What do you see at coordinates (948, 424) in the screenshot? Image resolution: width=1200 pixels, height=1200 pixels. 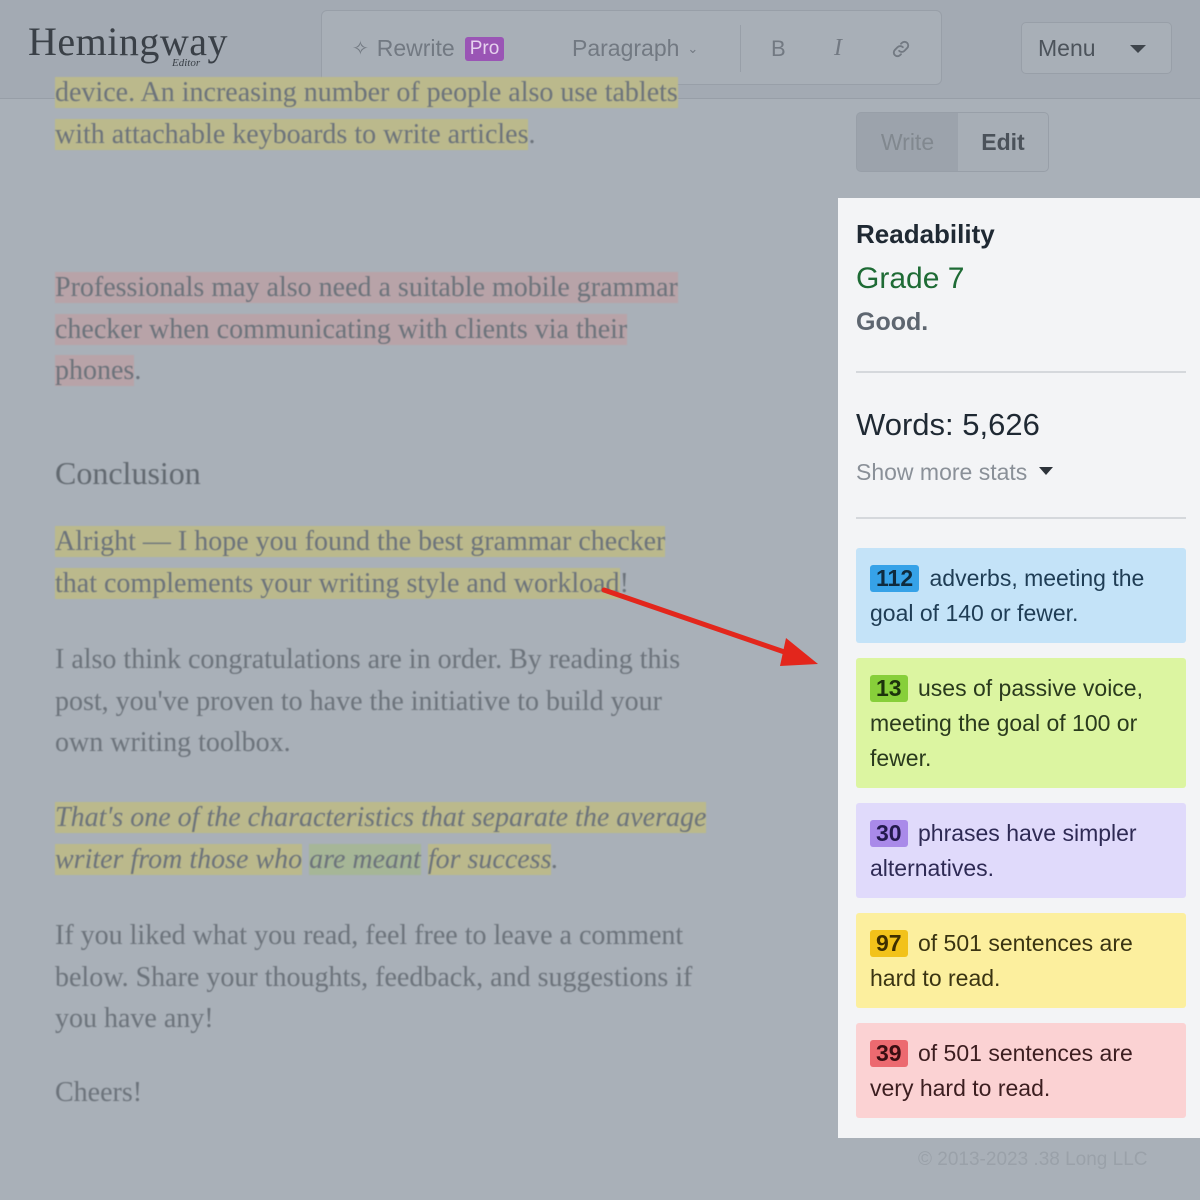 I see `word-count: Words: 5,626` at bounding box center [948, 424].